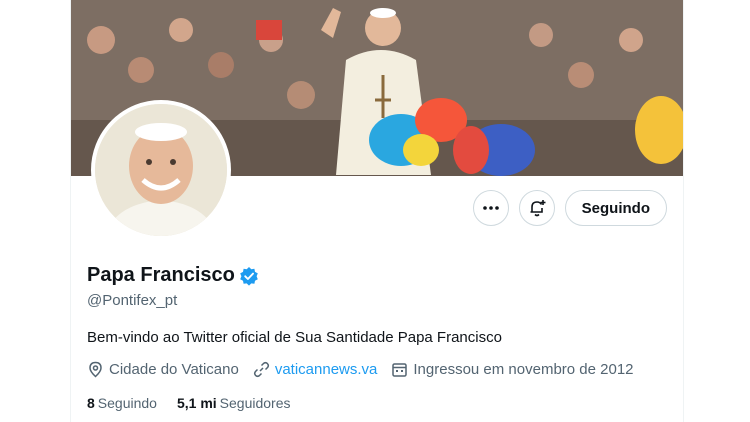  I want to click on display-name: Papa Francisco, so click(161, 275).